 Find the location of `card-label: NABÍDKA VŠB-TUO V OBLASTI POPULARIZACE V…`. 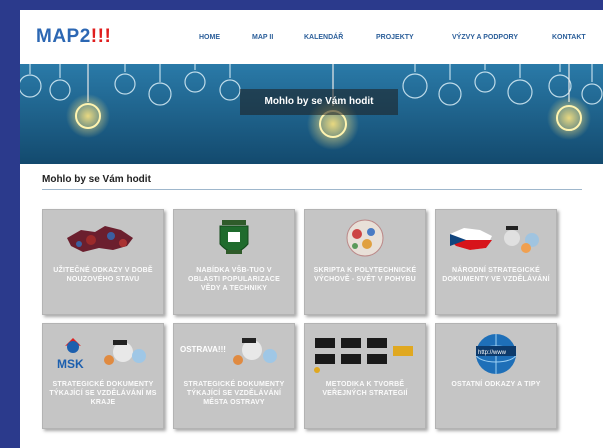

card-label: NABÍDKA VŠB-TUO V OBLASTI POPULARIZACE V… is located at coordinates (234, 279).